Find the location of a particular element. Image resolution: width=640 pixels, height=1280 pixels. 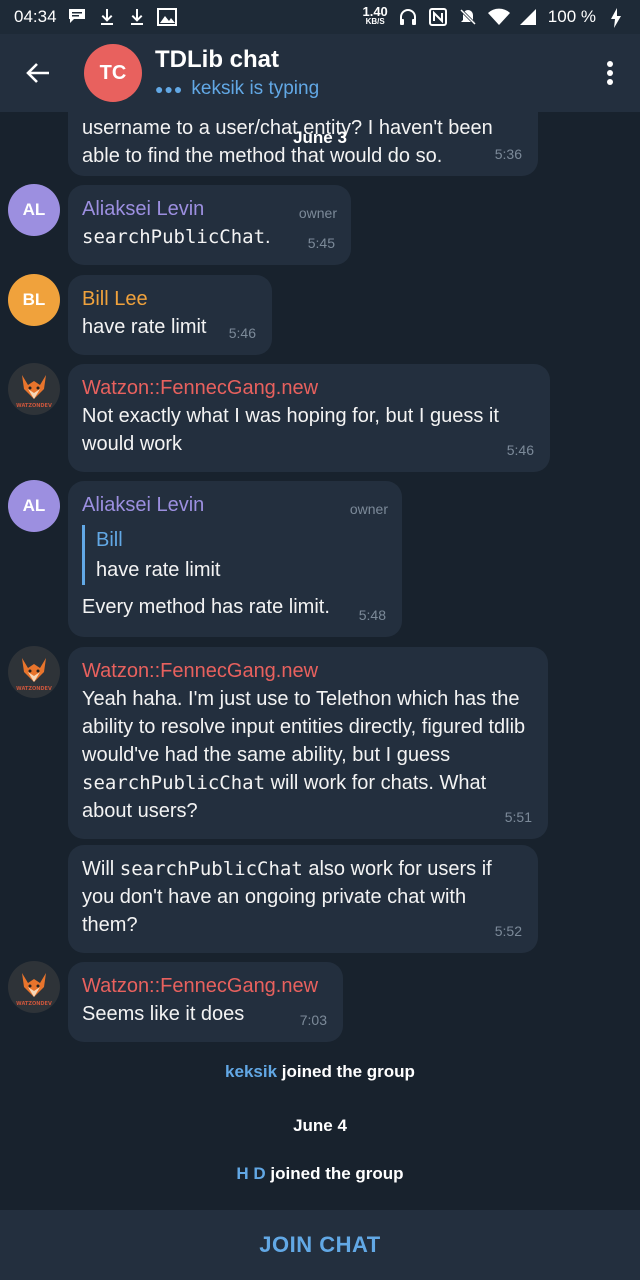

date-separator: June 4 is located at coordinates (320, 1125).